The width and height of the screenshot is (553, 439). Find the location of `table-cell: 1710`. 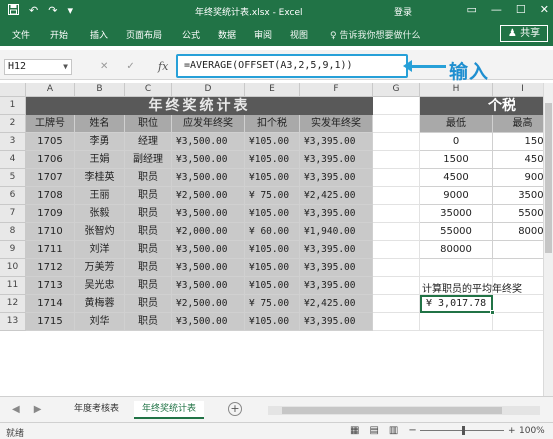

table-cell: 1710 is located at coordinates (50, 232).